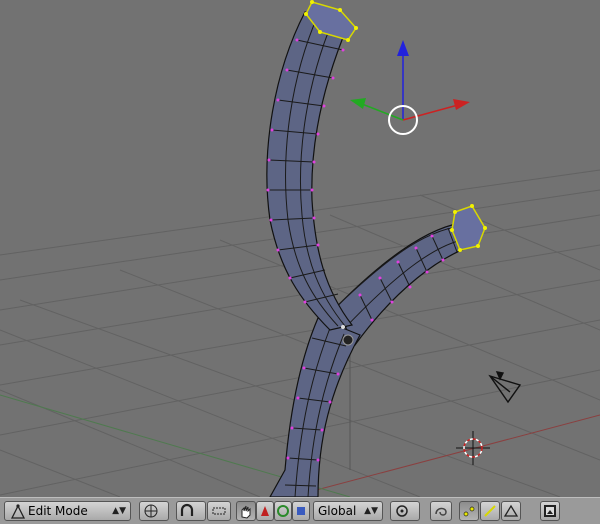 This screenshot has height=524, width=600. Describe the element at coordinates (473, 448) in the screenshot. I see `3d-cursor` at that location.